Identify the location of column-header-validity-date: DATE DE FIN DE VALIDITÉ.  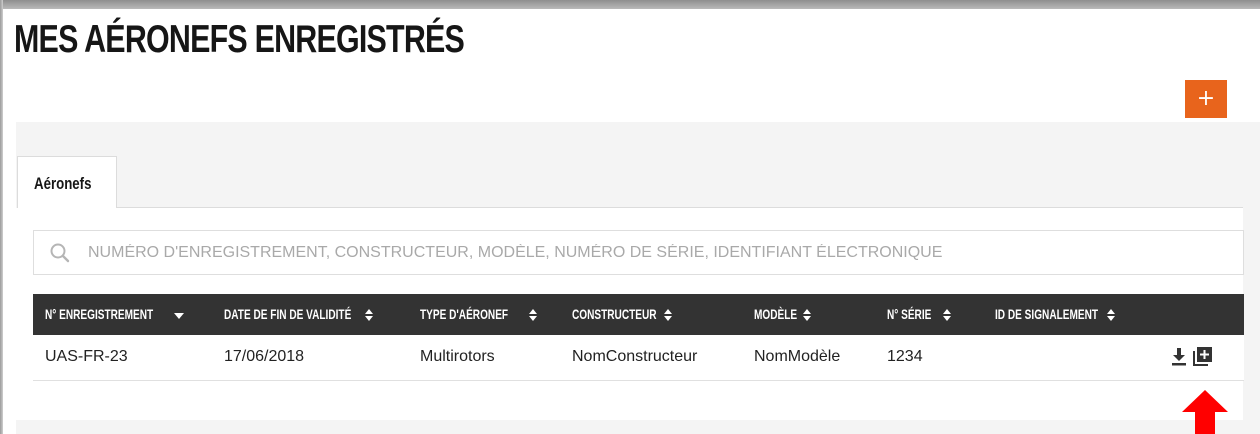
(312, 314).